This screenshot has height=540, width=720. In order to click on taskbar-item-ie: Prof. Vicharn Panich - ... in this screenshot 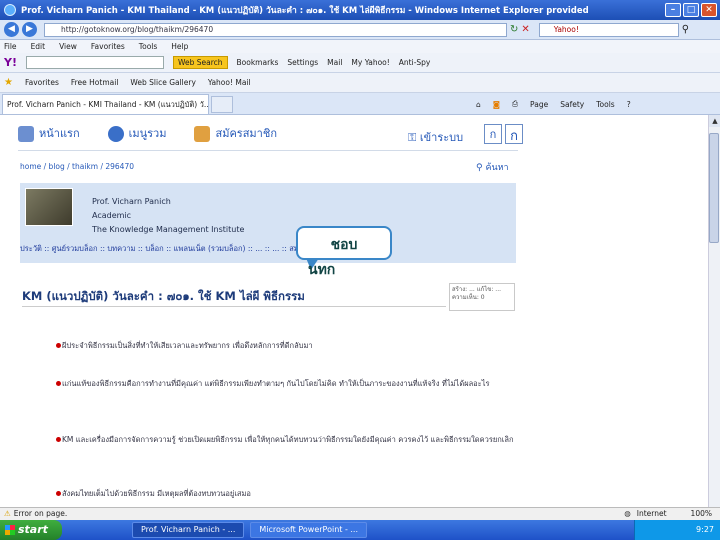, I will do `click(188, 530)`.